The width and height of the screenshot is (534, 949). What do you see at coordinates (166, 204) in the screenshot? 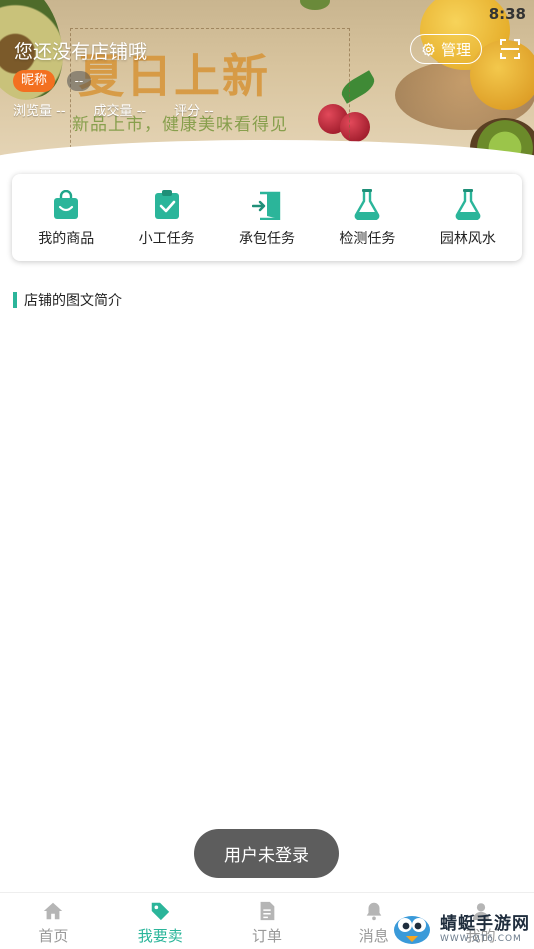
I see `clipboard-check-icon` at bounding box center [166, 204].